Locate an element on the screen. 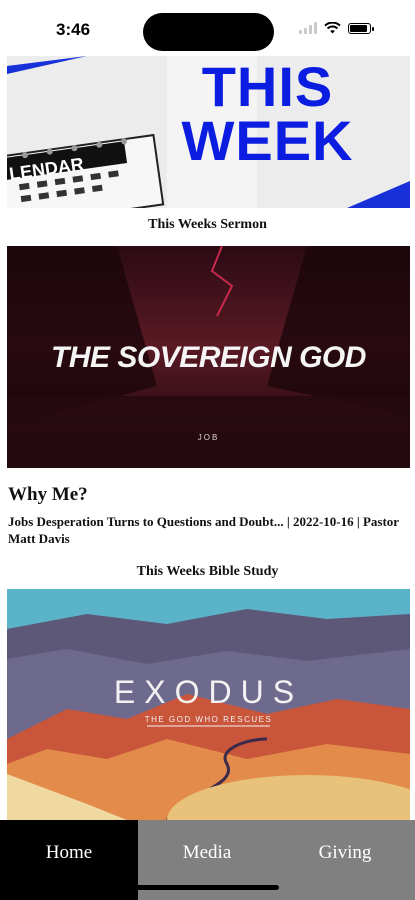  tab-giving: Giving is located at coordinates (345, 860).